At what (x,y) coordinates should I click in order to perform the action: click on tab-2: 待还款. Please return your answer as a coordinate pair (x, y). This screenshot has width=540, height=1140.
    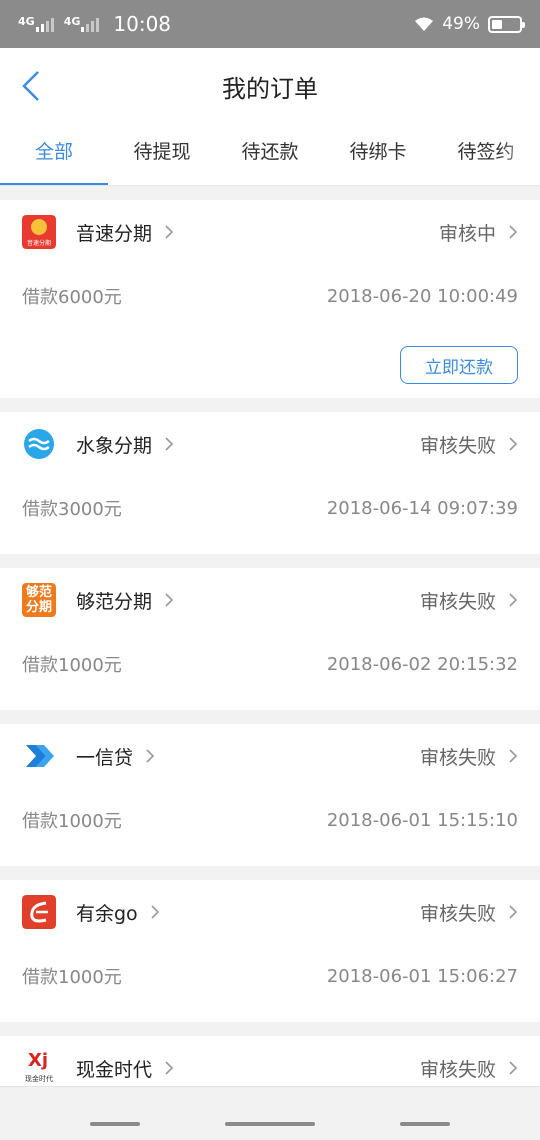
    Looking at the image, I should click on (270, 154).